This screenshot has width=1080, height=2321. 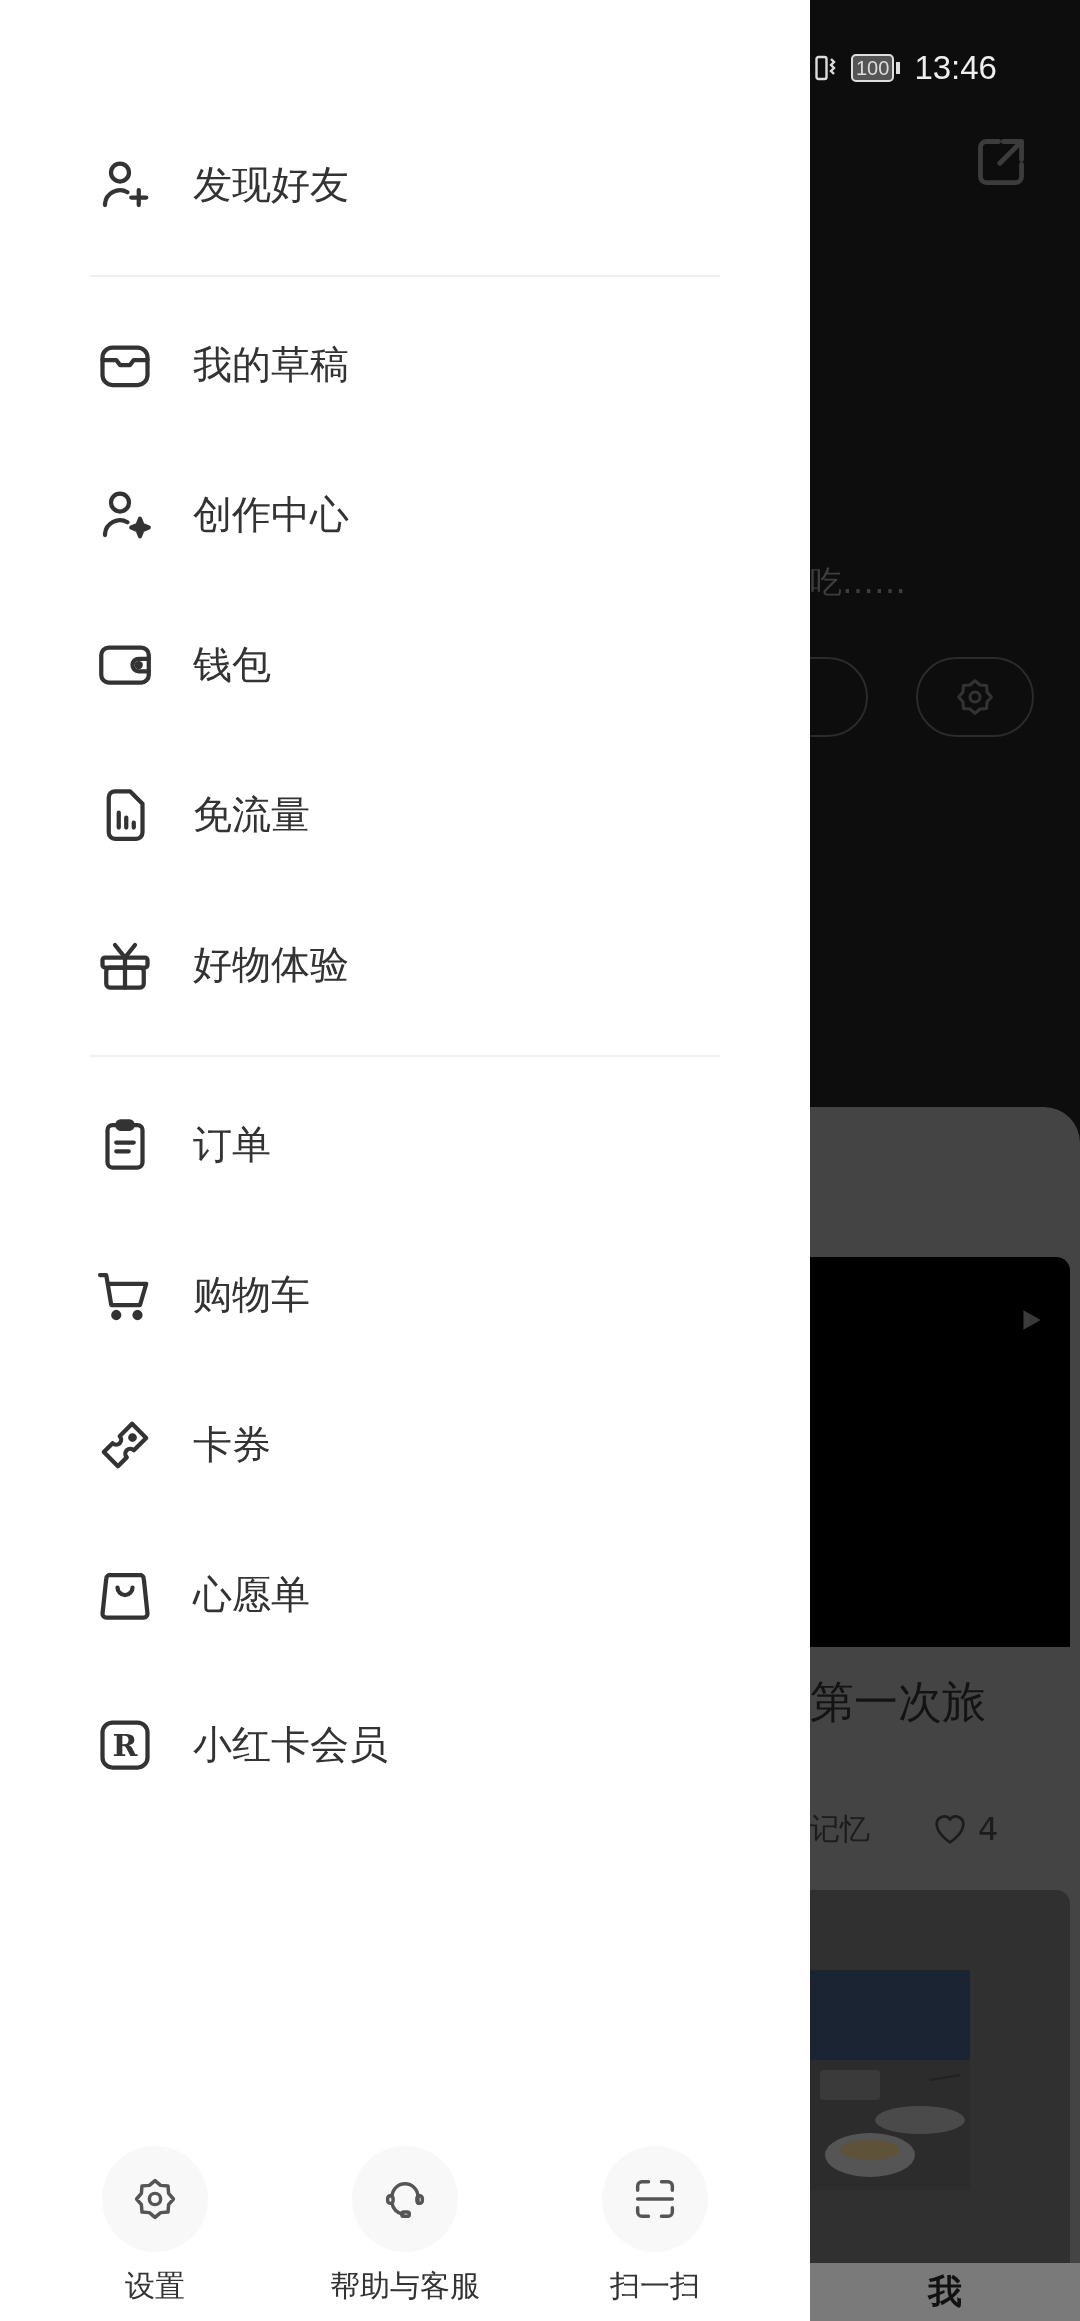 What do you see at coordinates (955, 68) in the screenshot?
I see `status-time: 13:46` at bounding box center [955, 68].